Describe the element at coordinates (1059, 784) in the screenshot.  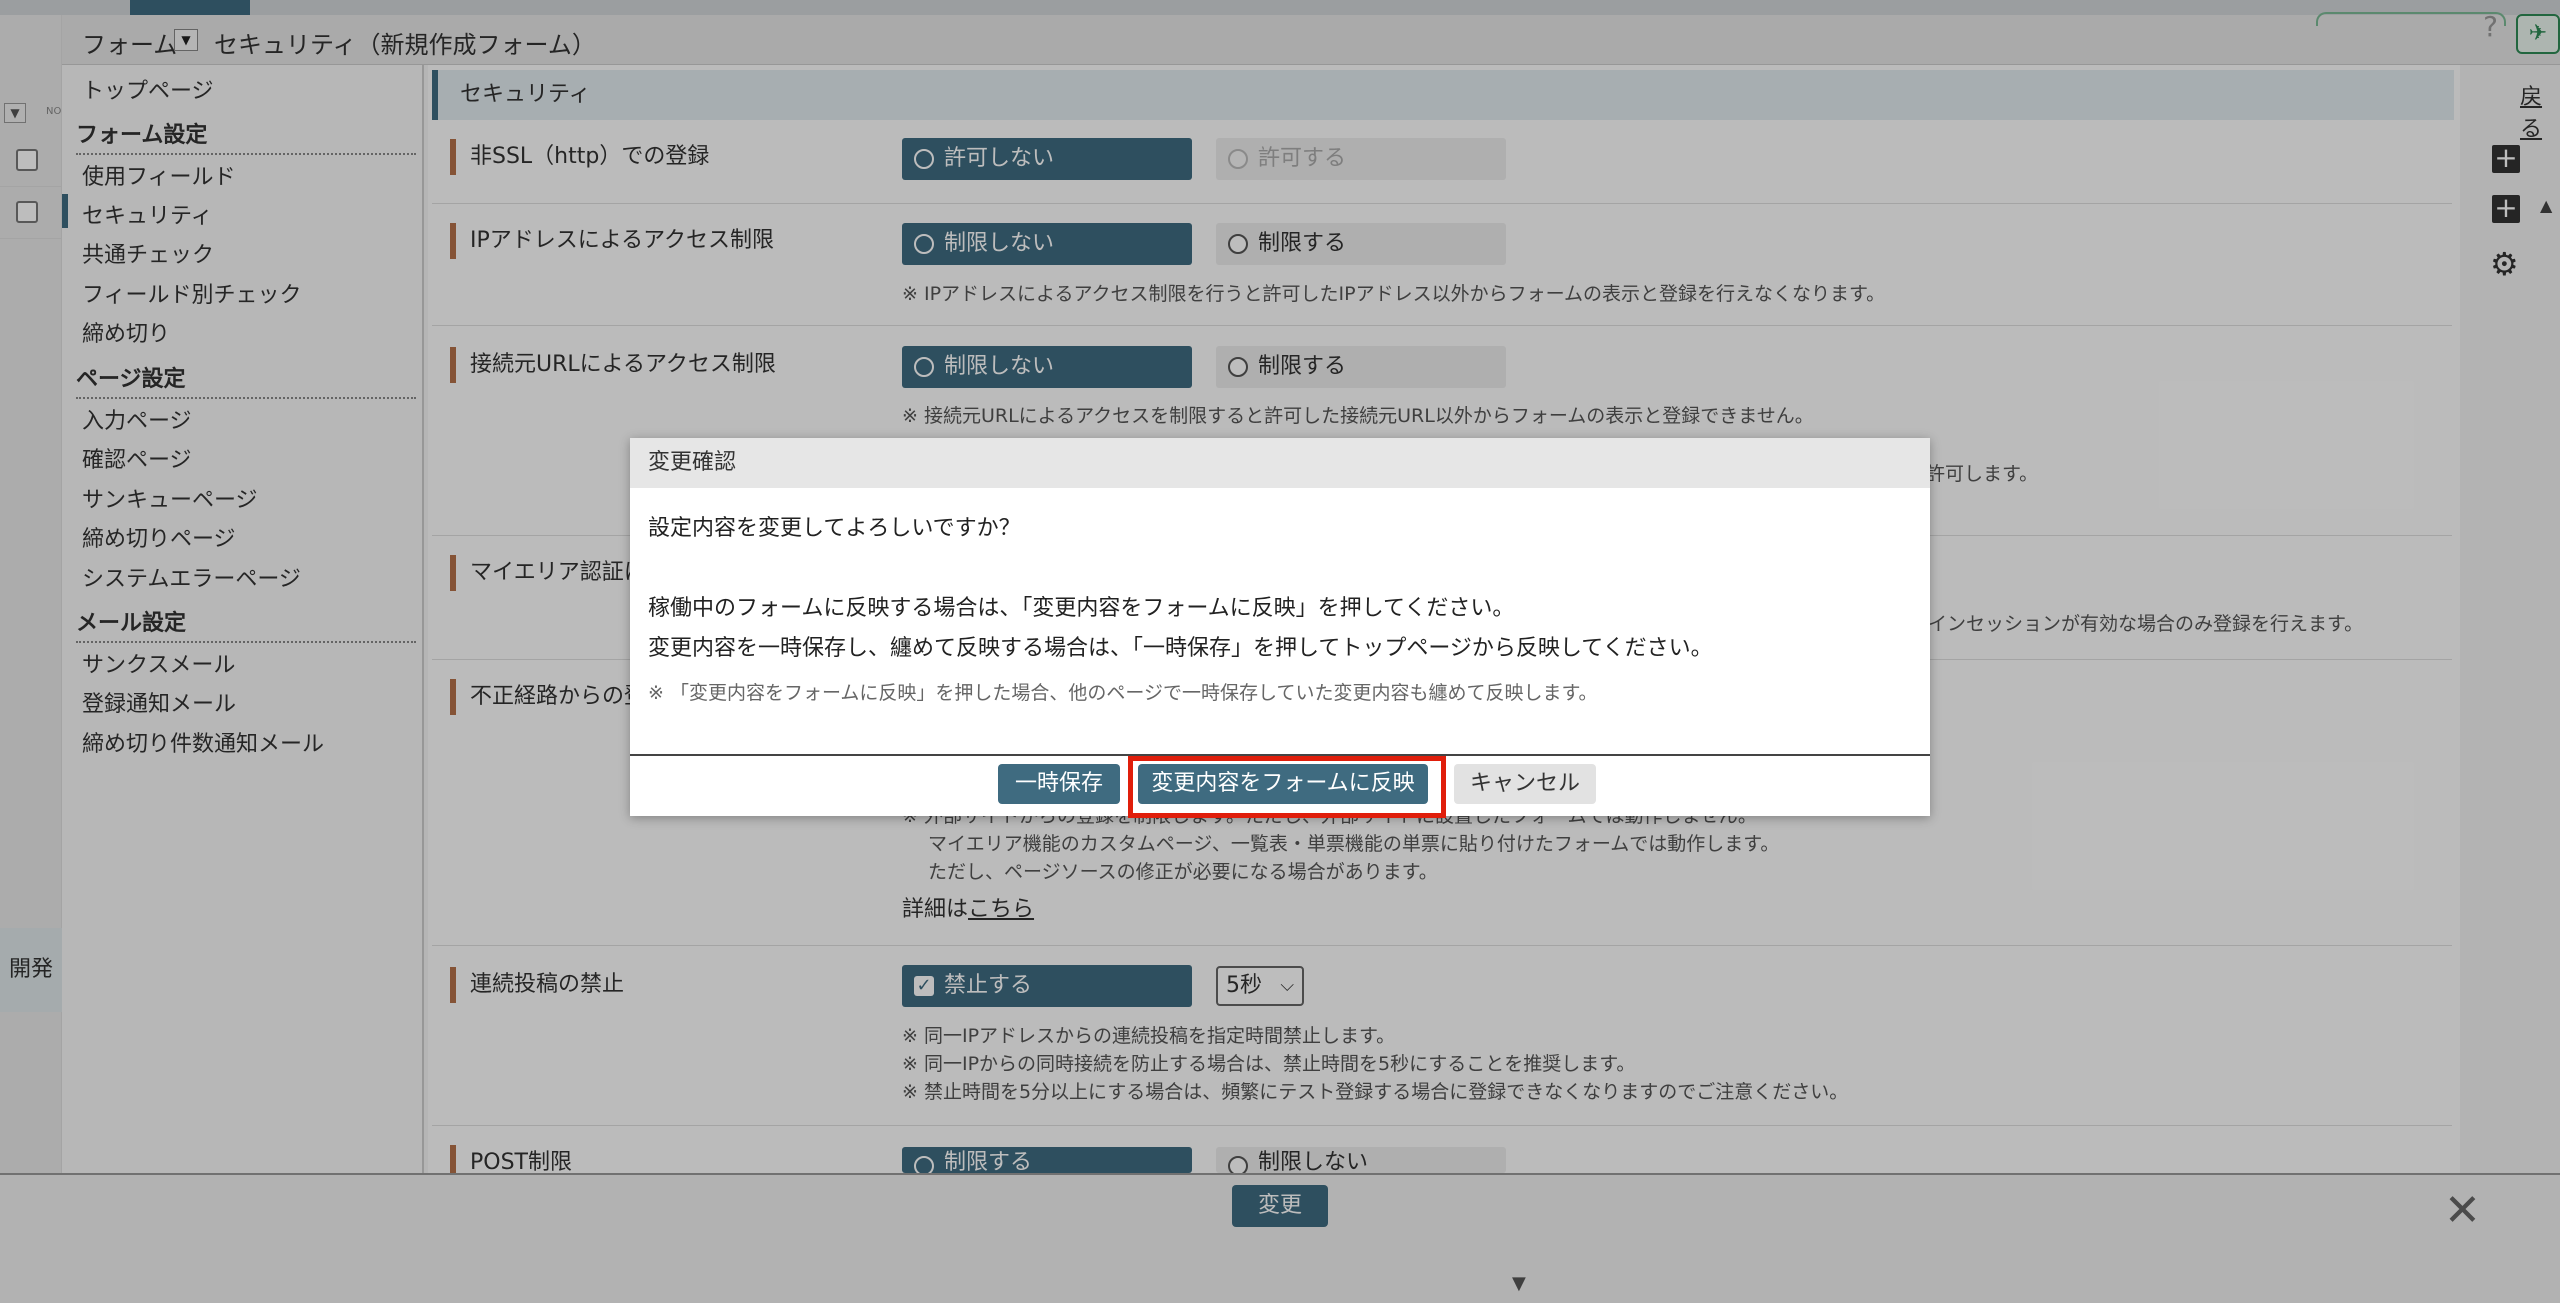
I see `temp-save-button: 一時保存` at that location.